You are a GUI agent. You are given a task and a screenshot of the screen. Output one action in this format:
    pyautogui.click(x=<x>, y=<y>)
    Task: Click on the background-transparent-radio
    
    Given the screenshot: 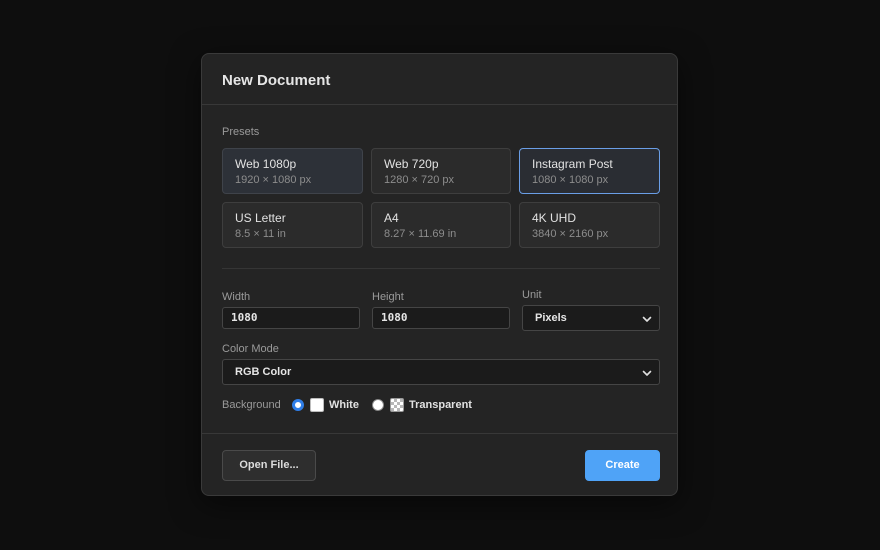 What is the action you would take?
    pyautogui.click(x=378, y=405)
    